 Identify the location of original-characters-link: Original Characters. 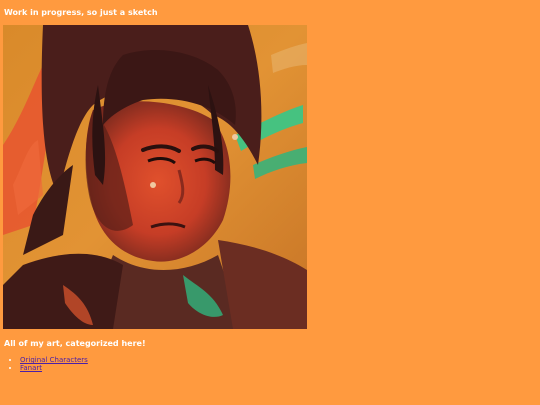
(54, 360).